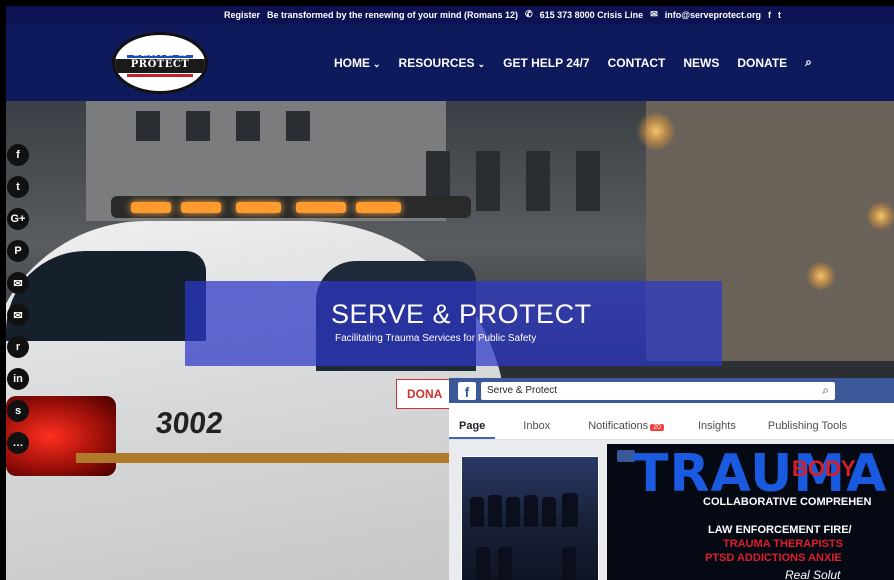 Image resolution: width=894 pixels, height=580 pixels. I want to click on logo: SERVE & PROTECT, so click(160, 63).